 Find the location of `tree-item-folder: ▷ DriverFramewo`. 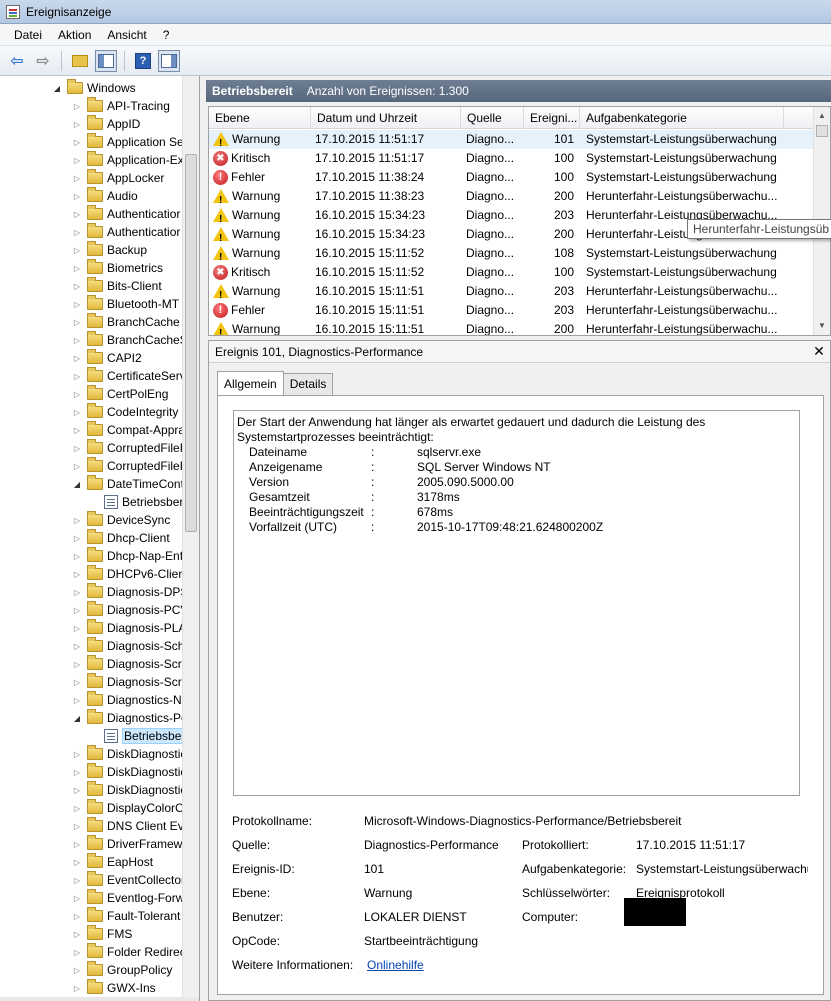

tree-item-folder: ▷ DriverFramewo is located at coordinates (130, 844).